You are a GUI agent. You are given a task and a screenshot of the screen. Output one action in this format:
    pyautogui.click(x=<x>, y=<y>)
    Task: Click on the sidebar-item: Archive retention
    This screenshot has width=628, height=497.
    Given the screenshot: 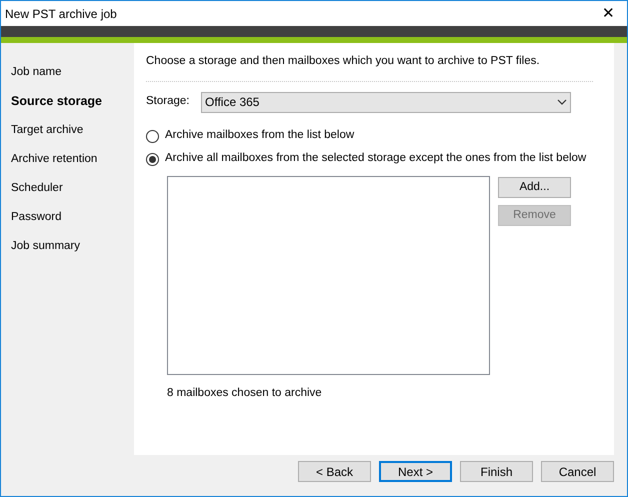 What is the action you would take?
    pyautogui.click(x=72, y=159)
    